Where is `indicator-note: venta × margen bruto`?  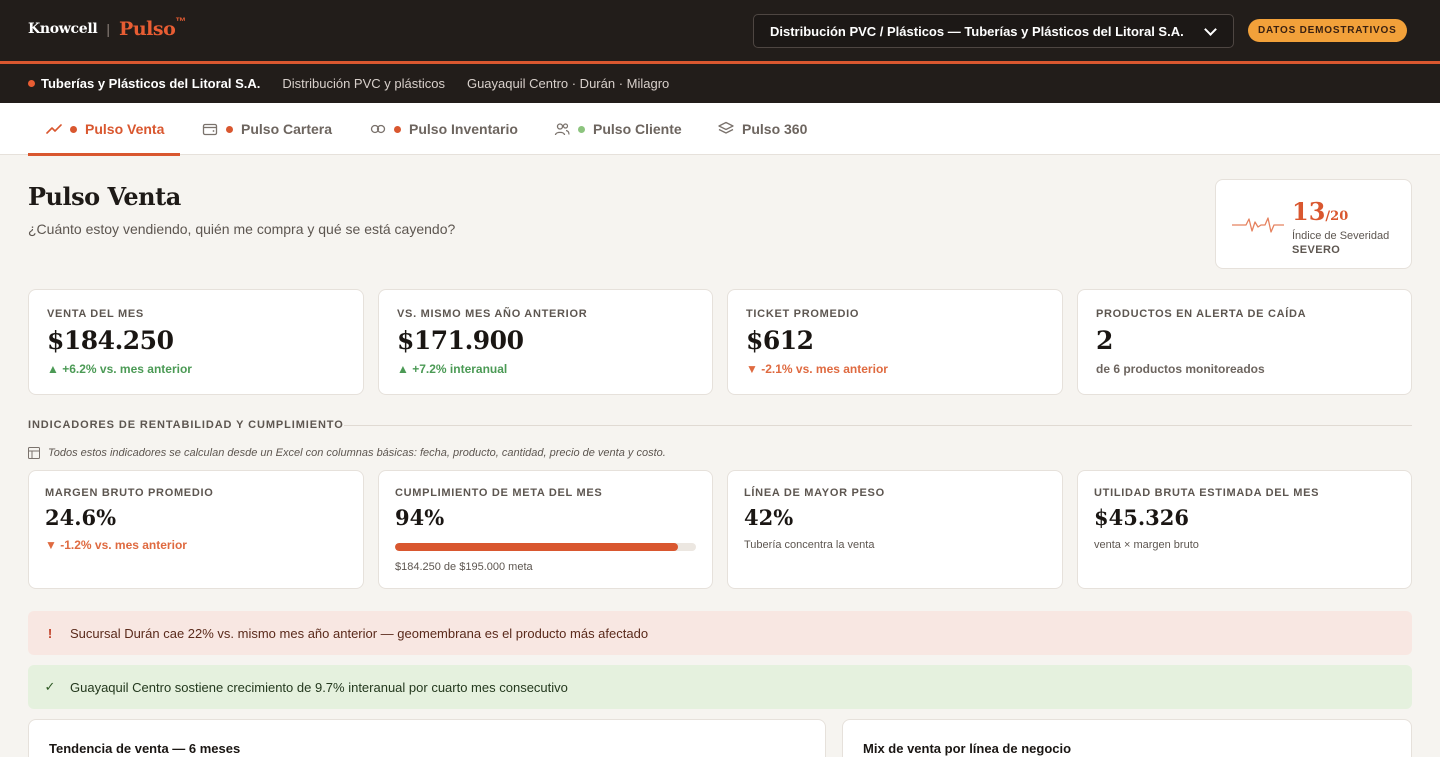 indicator-note: venta × margen bruto is located at coordinates (1146, 545).